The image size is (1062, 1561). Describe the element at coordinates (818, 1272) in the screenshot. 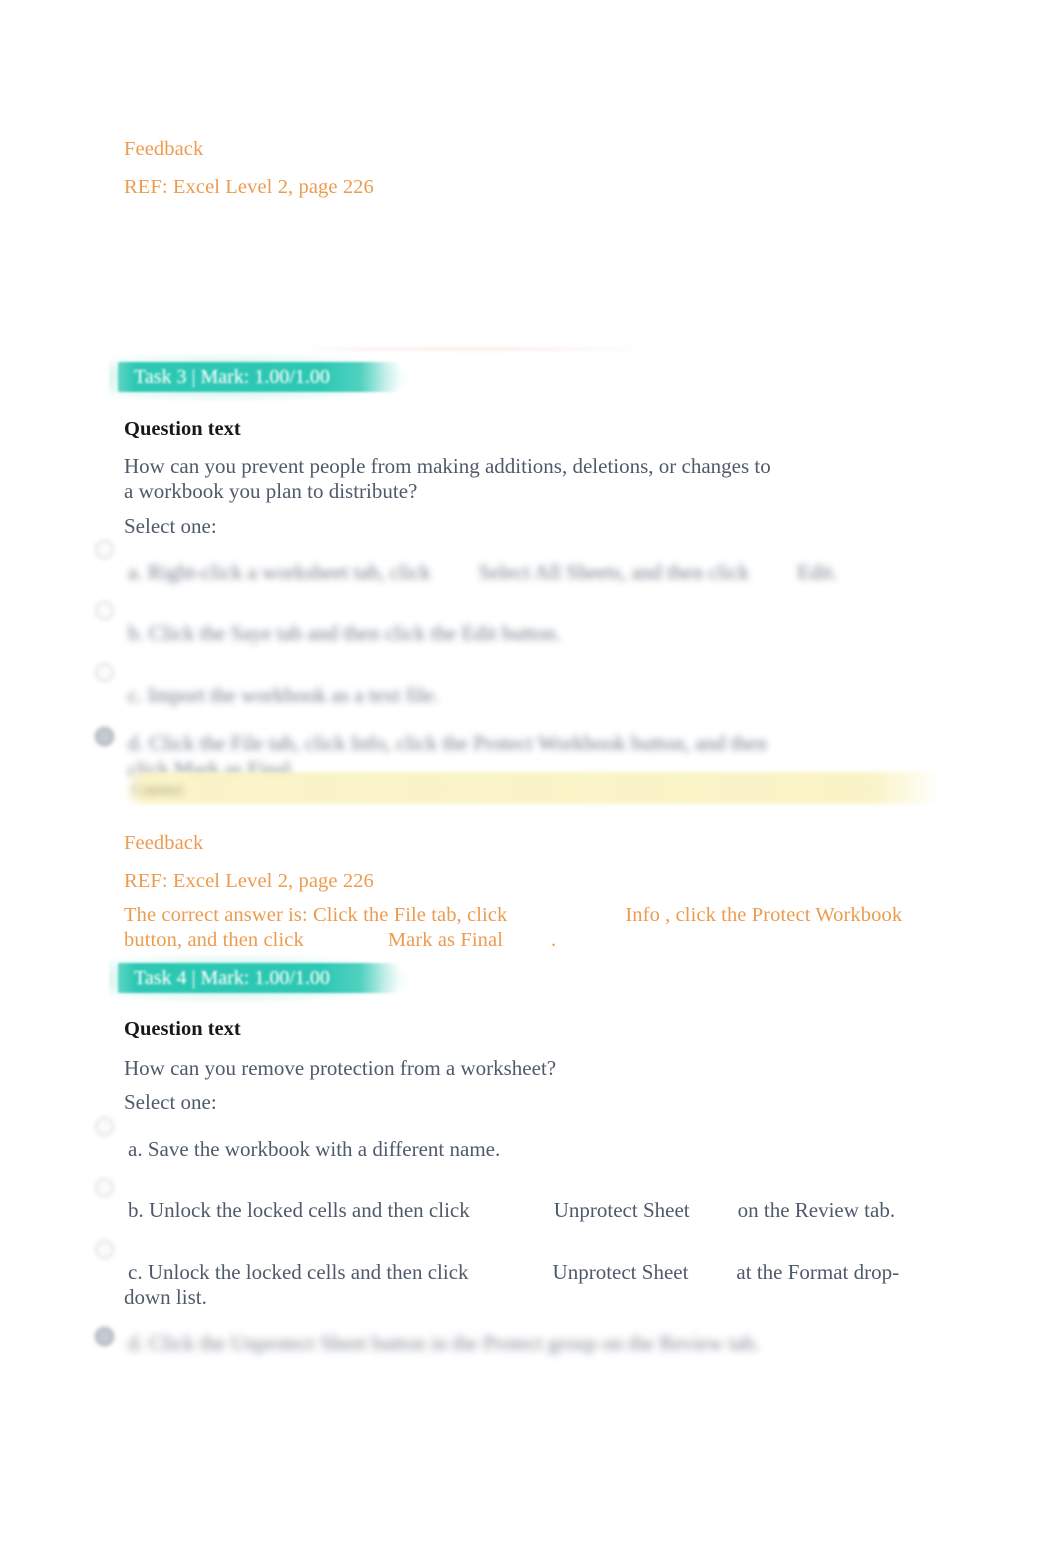

I see `answer-text-c4-post: at the Format drop-` at that location.